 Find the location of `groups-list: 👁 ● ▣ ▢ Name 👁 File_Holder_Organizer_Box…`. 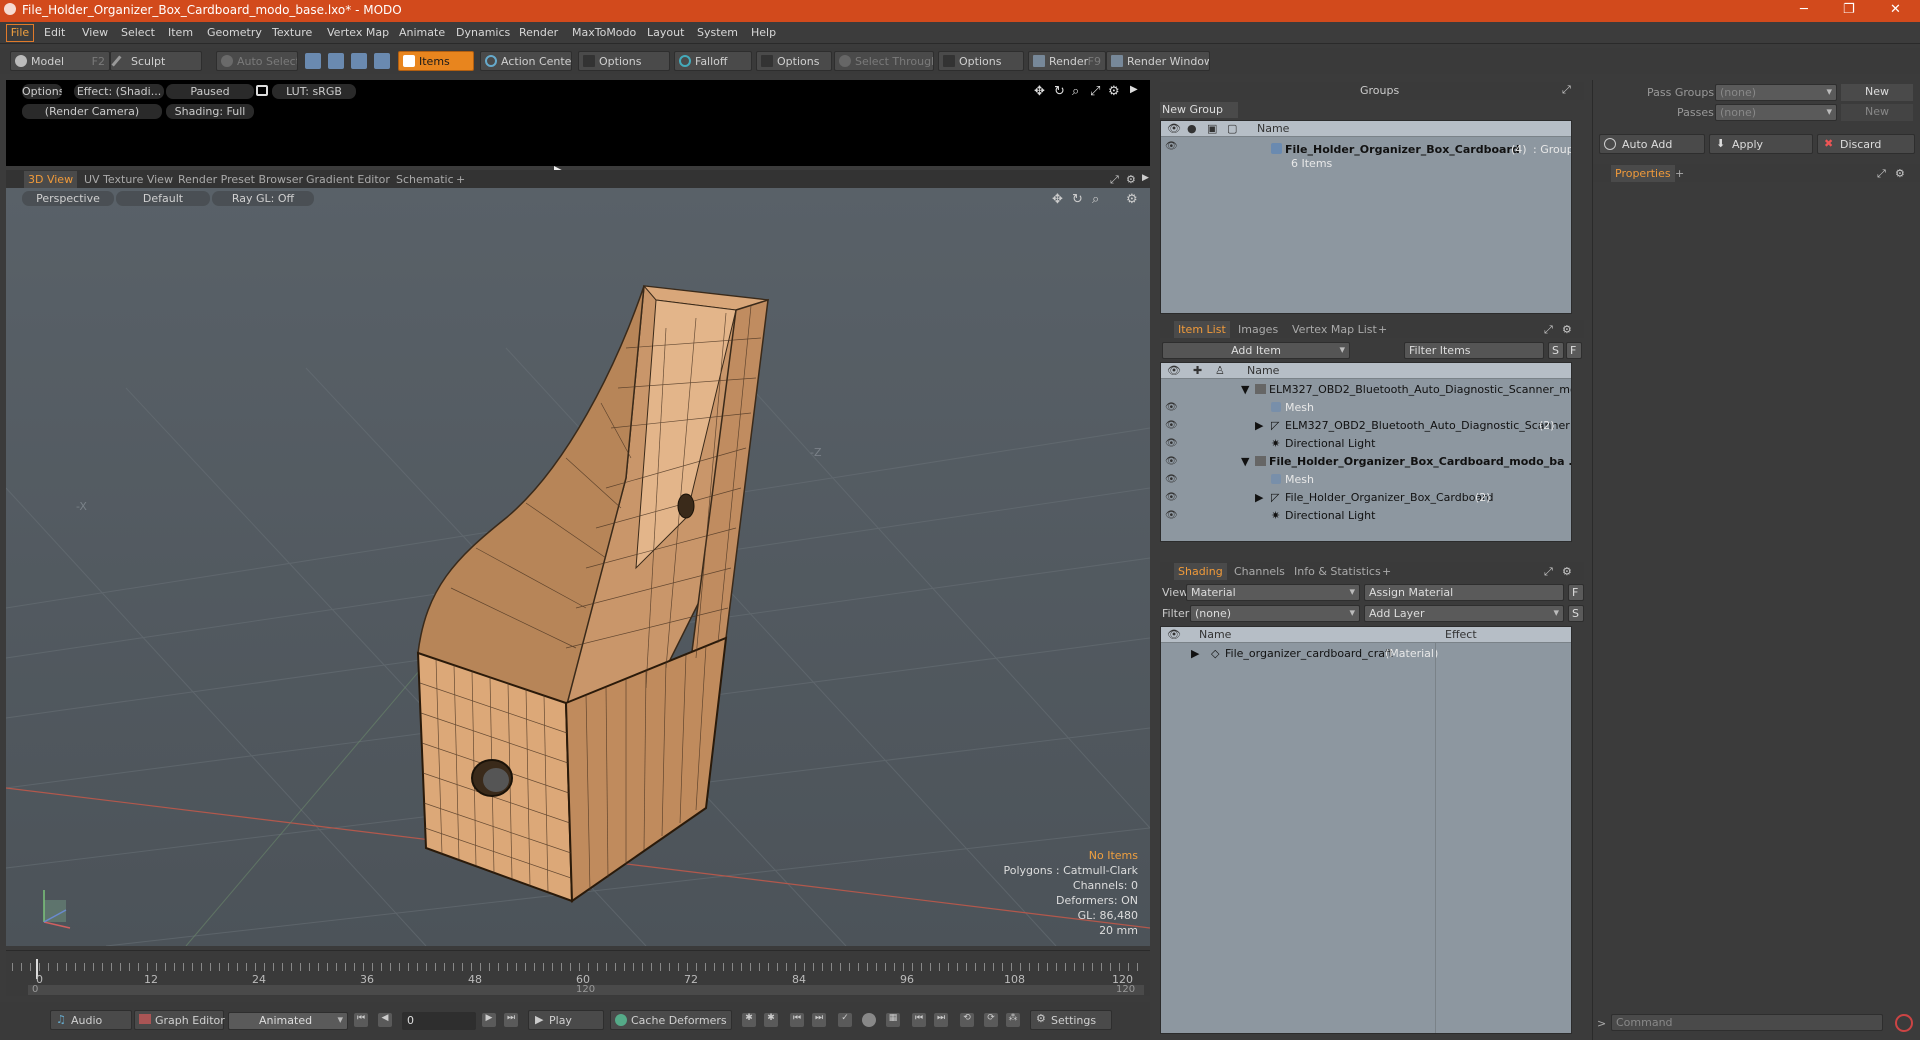

groups-list: 👁 ● ▣ ▢ Name 👁 File_Holder_Organizer_Box… is located at coordinates (1366, 217).